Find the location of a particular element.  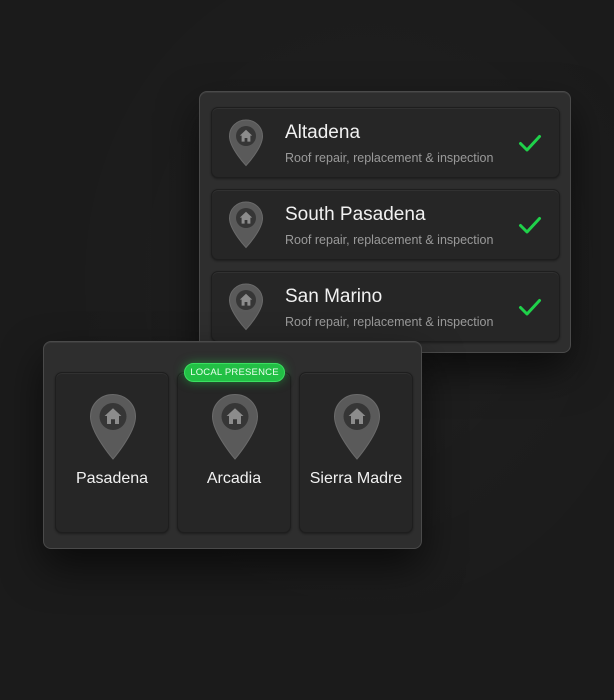

location-card-arcadia: Arcadia is located at coordinates (234, 452).